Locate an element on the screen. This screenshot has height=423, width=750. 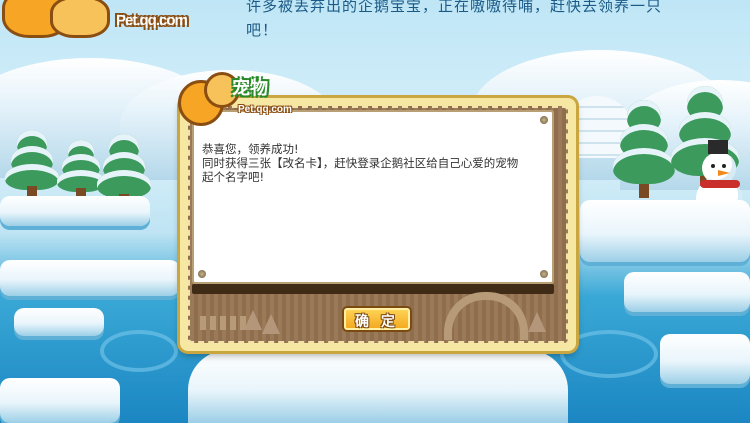
message-line: 同时获得三张【改名卡】，赶快登录企鹅社区给自己心爱的宠物 is located at coordinates (360, 163).